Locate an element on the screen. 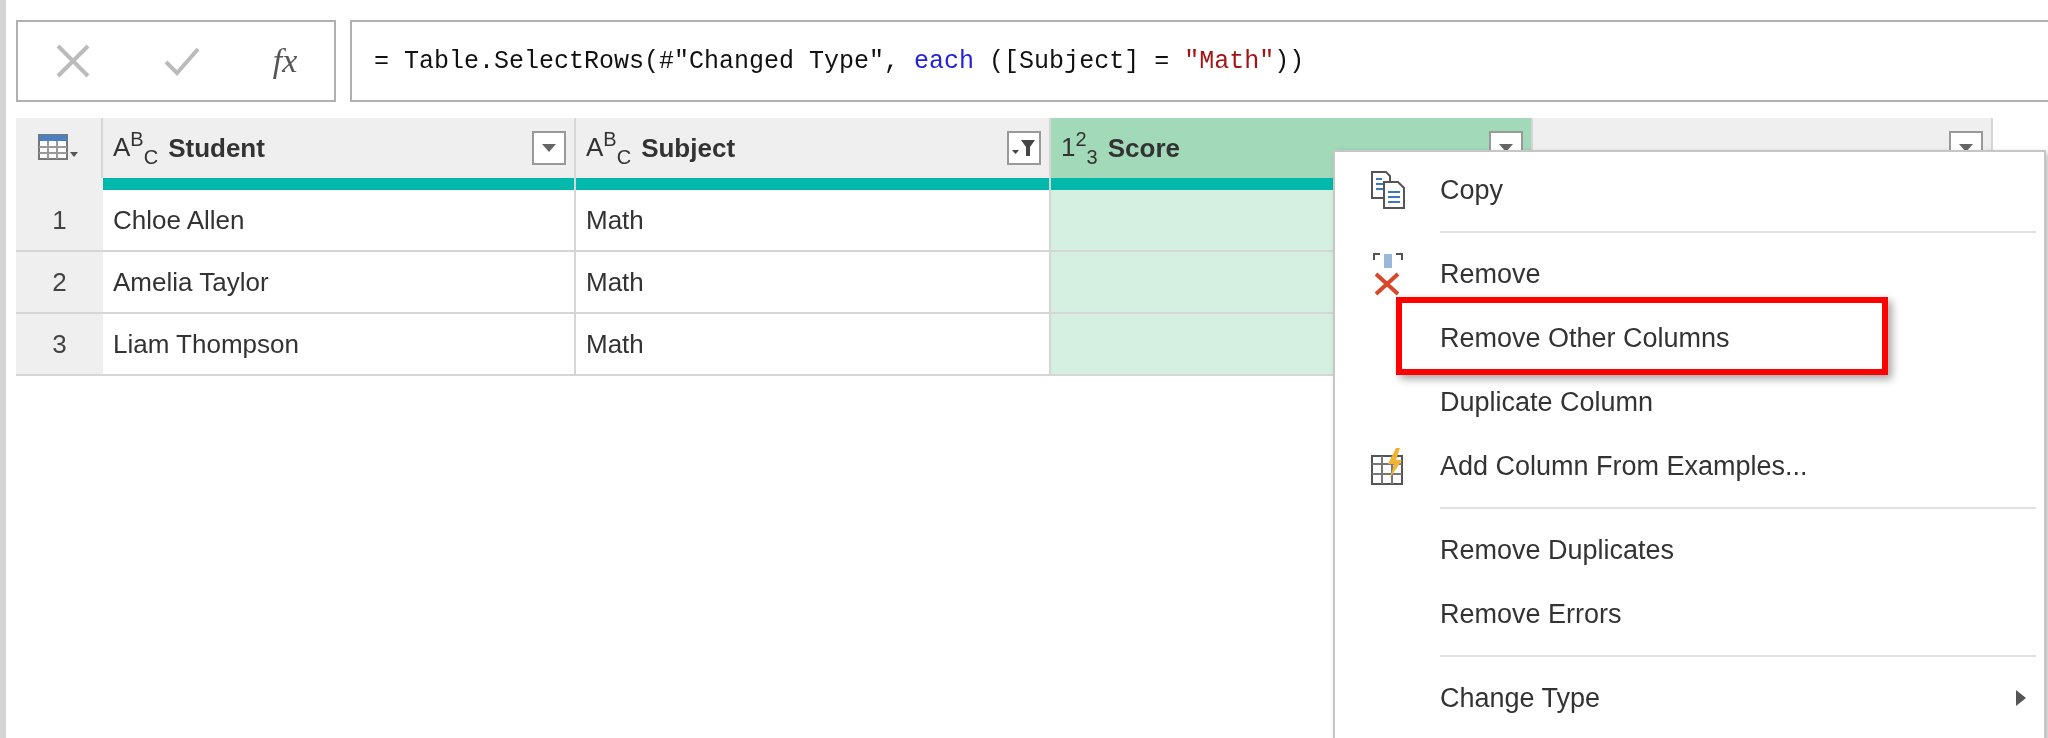  row-number: 1 is located at coordinates (59, 221).